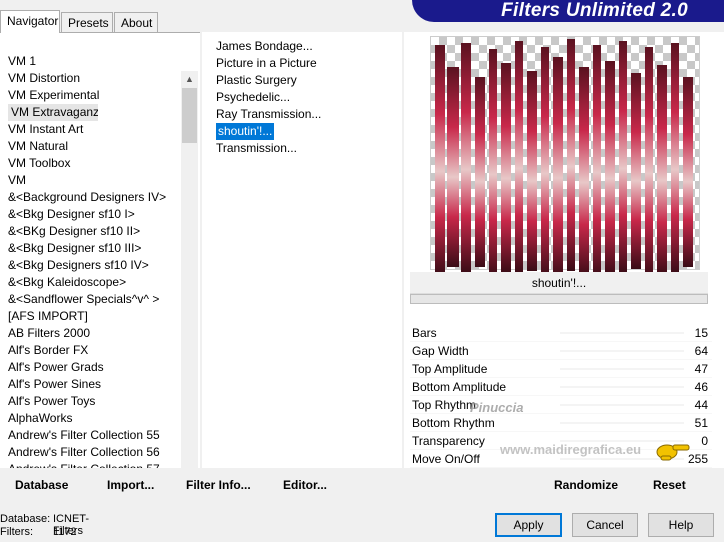  Describe the element at coordinates (90, 401) in the screenshot. I see `category-item: Alf's Power Toys` at that location.